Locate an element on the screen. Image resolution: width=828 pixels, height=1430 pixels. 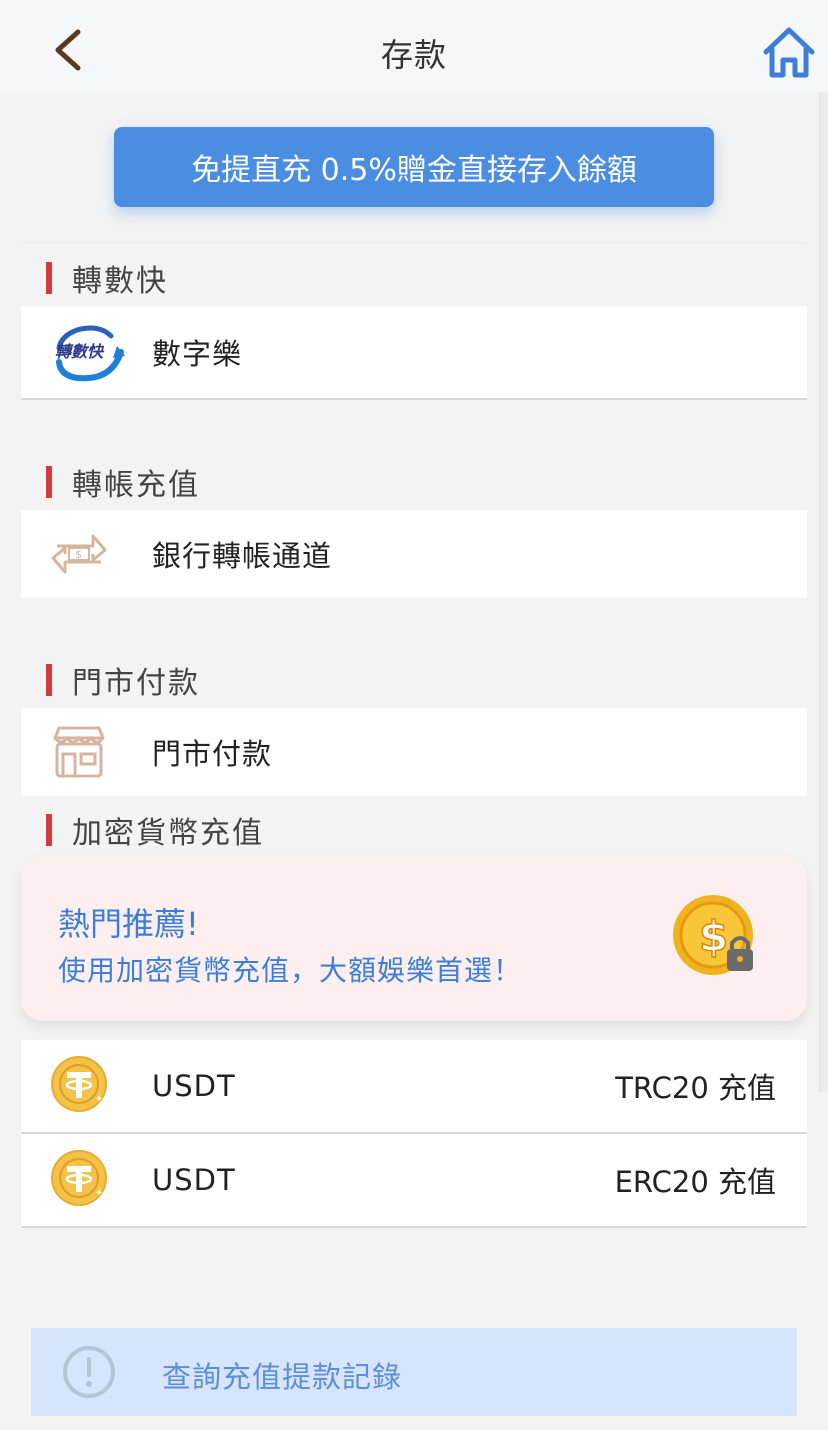
section-header-transfer: 轉帳充值 is located at coordinates (123, 482).